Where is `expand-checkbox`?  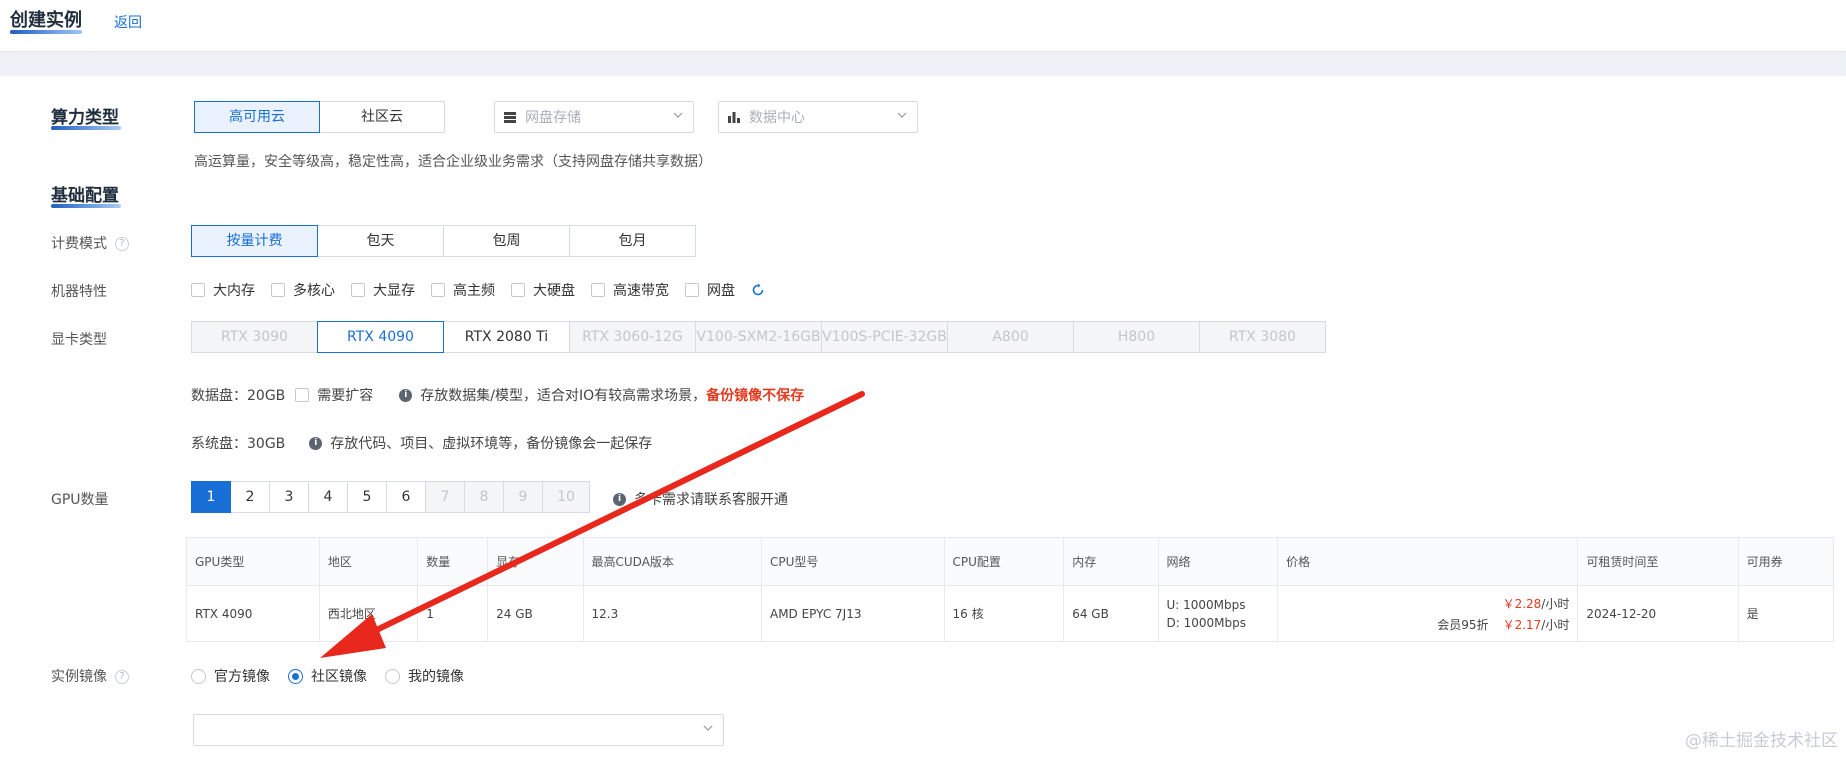 expand-checkbox is located at coordinates (302, 395).